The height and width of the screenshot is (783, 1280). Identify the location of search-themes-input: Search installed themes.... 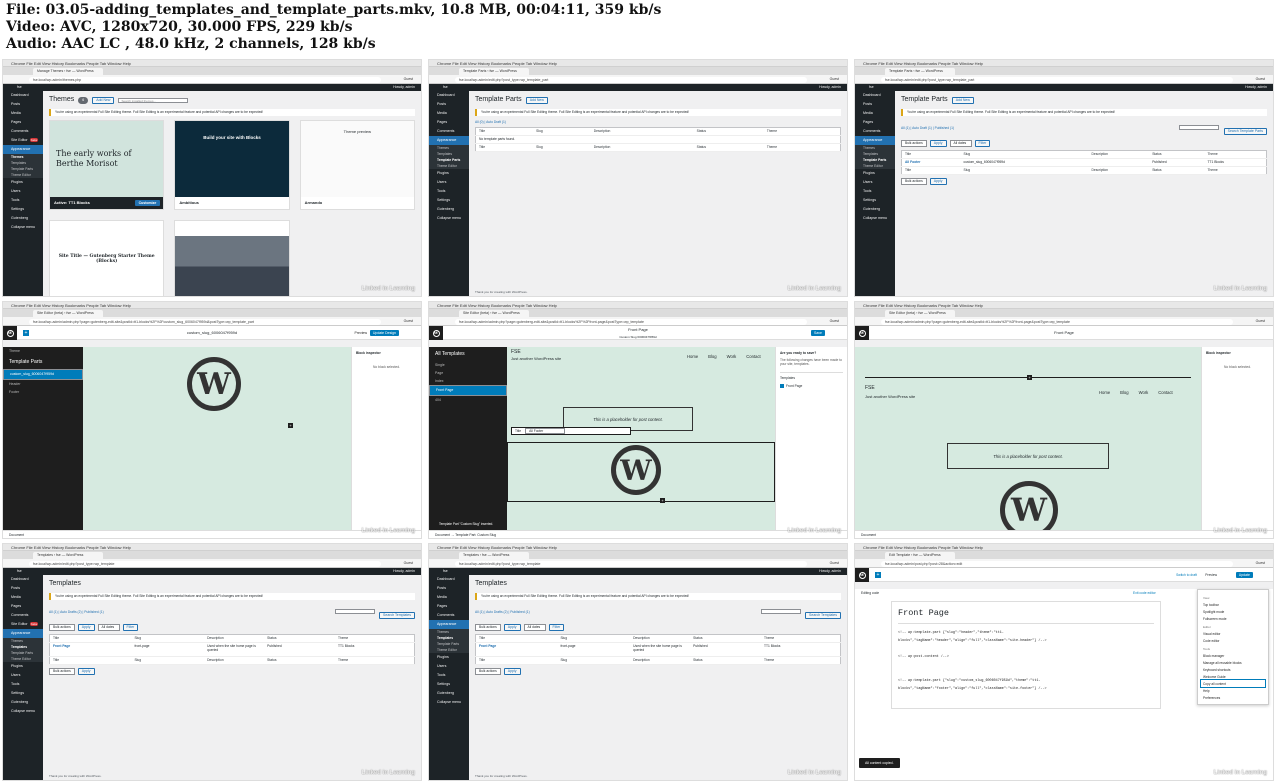
(153, 100).